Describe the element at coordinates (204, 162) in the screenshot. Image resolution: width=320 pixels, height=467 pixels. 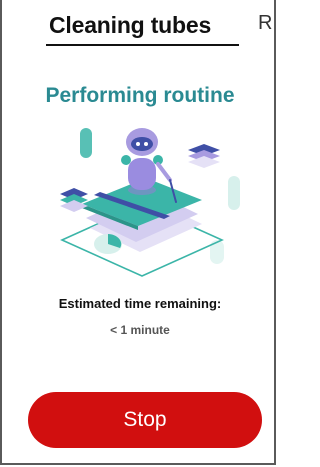
I see `tile-stack-right-bot` at that location.